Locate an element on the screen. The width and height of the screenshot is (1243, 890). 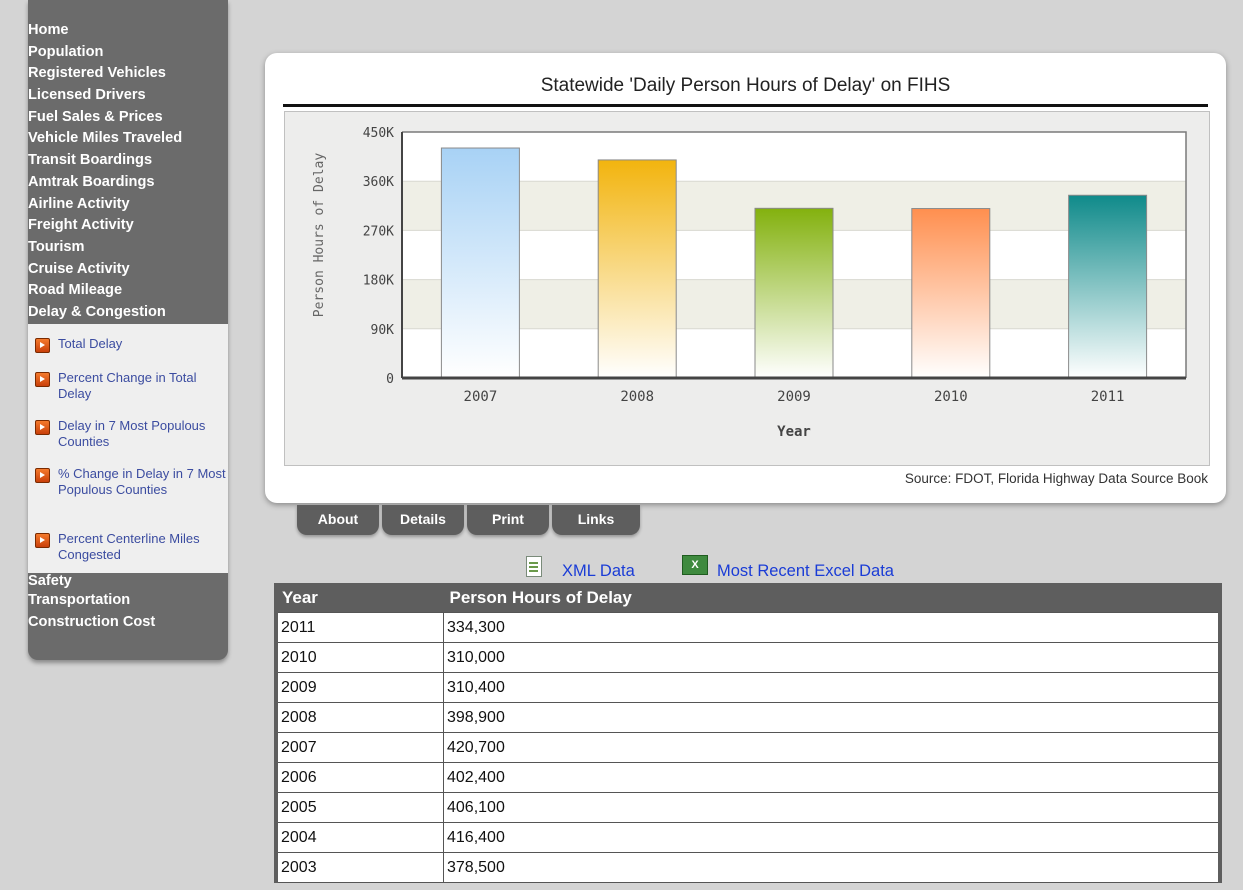
table-row: 2007 420,700 is located at coordinates (748, 747).